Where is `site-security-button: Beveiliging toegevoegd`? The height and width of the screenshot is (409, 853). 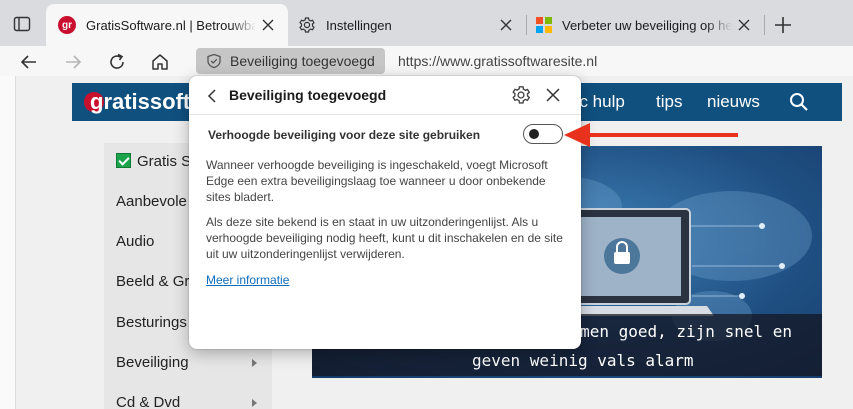 site-security-button: Beveiliging toegevoegd is located at coordinates (290, 61).